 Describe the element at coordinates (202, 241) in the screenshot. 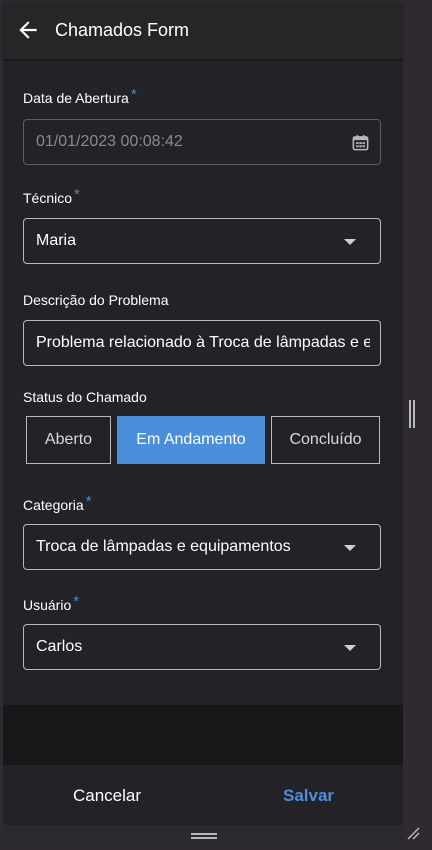

I see `tecnico-select: Maria` at that location.